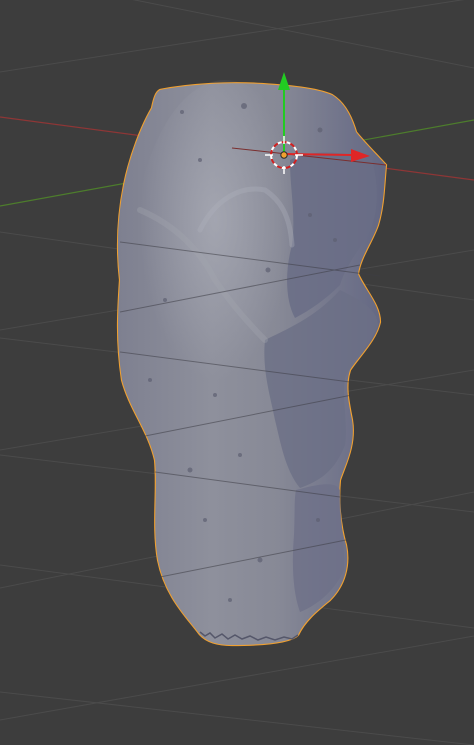 Image resolution: width=474 pixels, height=745 pixels. Describe the element at coordinates (318, 154) in the screenshot. I see `x-axis-arrow-shaft` at that location.